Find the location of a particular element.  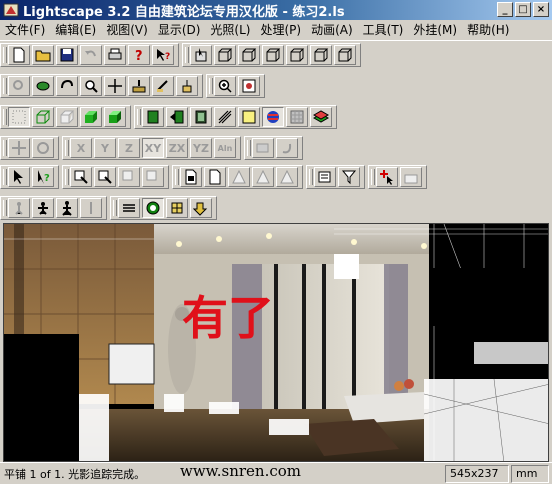

view-select-button is located at coordinates (201, 55).